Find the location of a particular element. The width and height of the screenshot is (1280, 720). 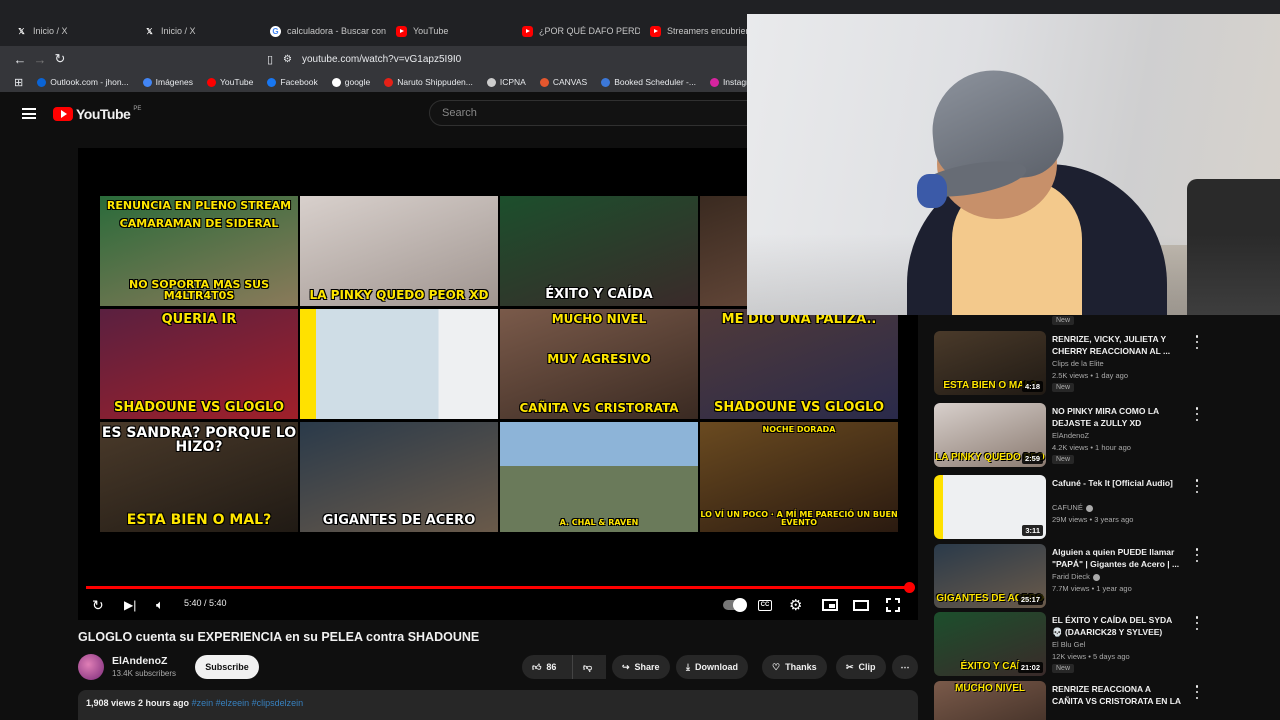

autoplay-toggle is located at coordinates (735, 605).